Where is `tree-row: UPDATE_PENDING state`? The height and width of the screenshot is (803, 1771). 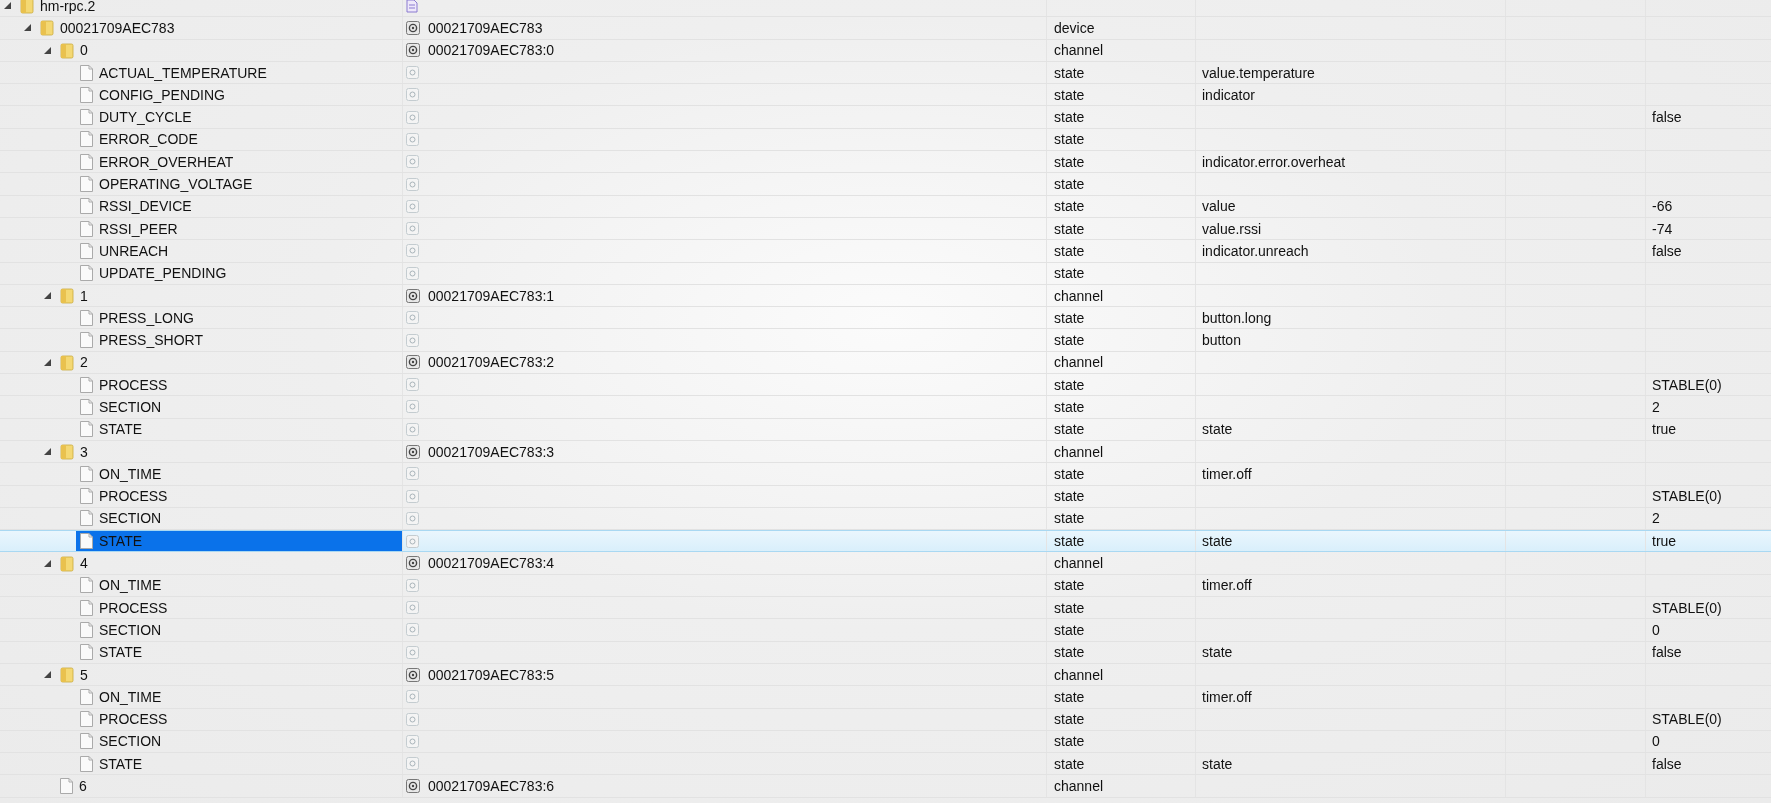
tree-row: UPDATE_PENDING state is located at coordinates (885, 273).